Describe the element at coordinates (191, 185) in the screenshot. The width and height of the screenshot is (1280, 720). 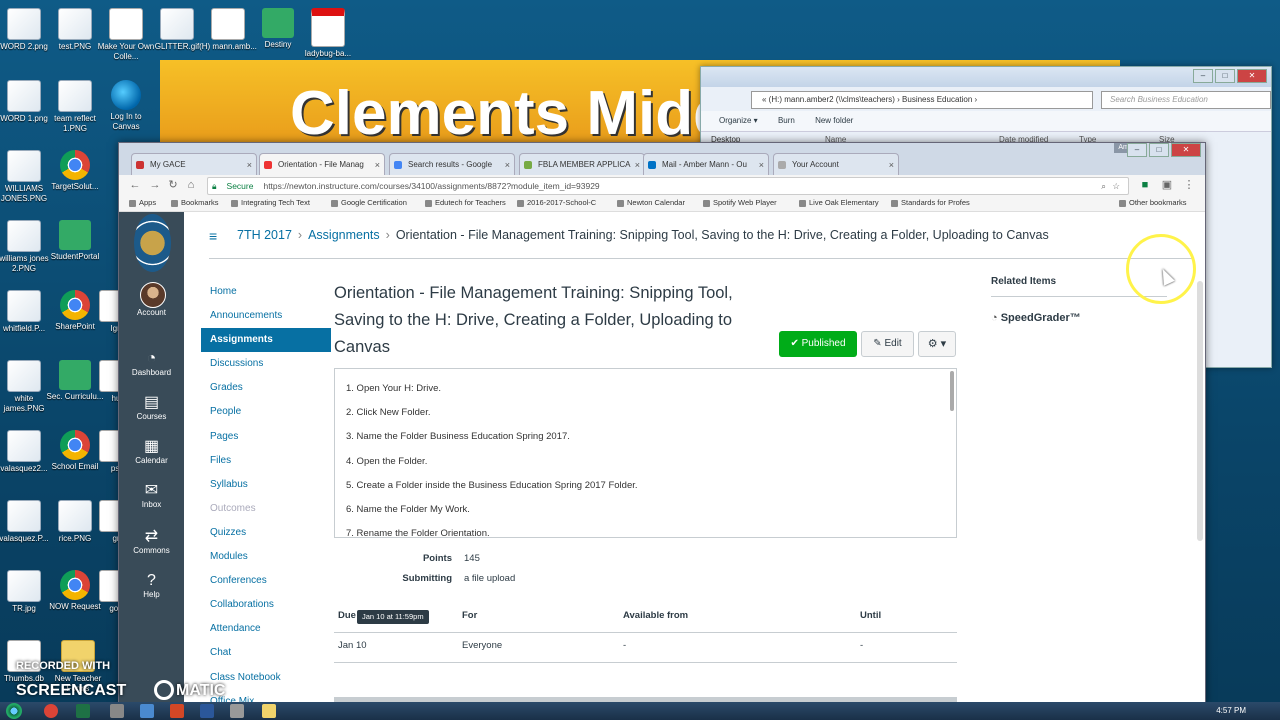
I see `home-icon: ⌂` at that location.